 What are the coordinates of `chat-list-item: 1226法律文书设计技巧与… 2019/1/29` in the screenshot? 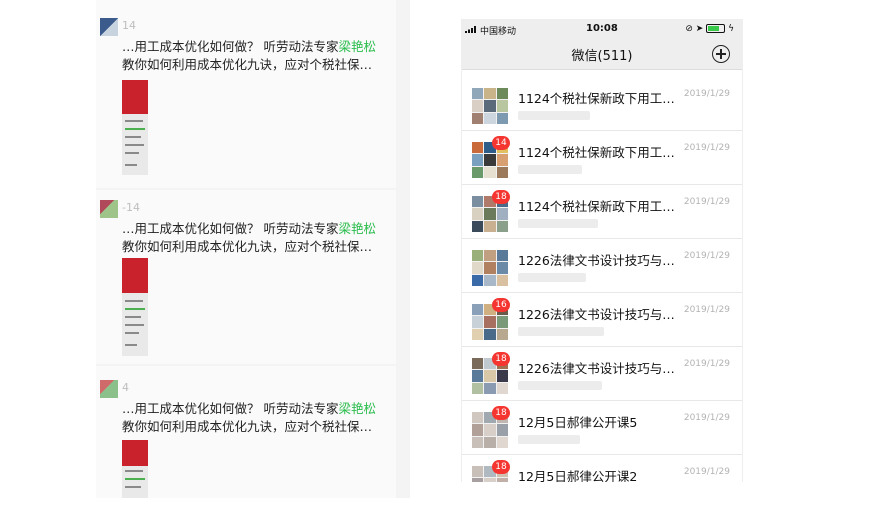 It's located at (602, 265).